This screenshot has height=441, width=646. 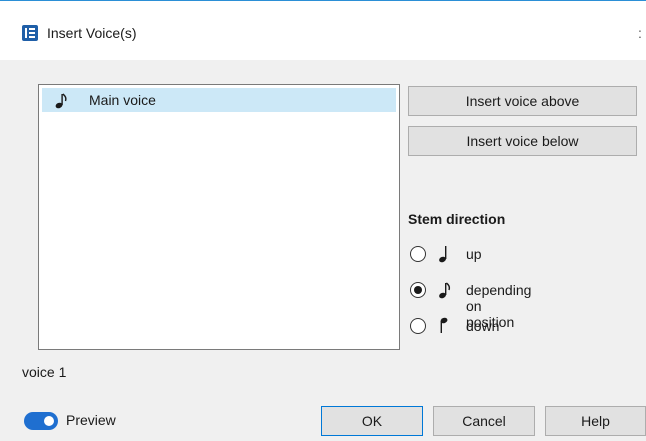 What do you see at coordinates (483, 326) in the screenshot?
I see `stem-down-label: down` at bounding box center [483, 326].